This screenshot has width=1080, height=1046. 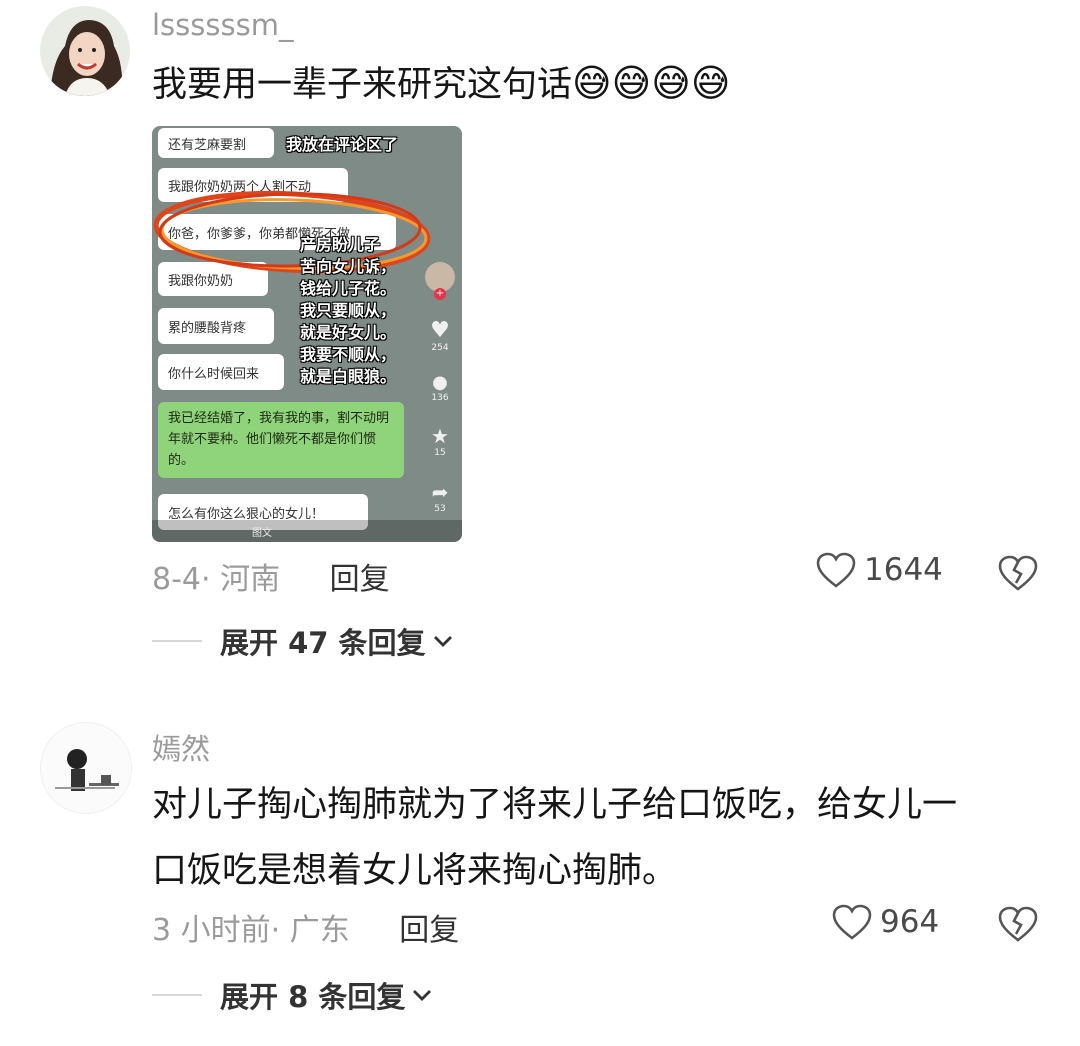 What do you see at coordinates (362, 85) in the screenshot?
I see `comment-text-body: 我要用一辈子来研究这句话` at bounding box center [362, 85].